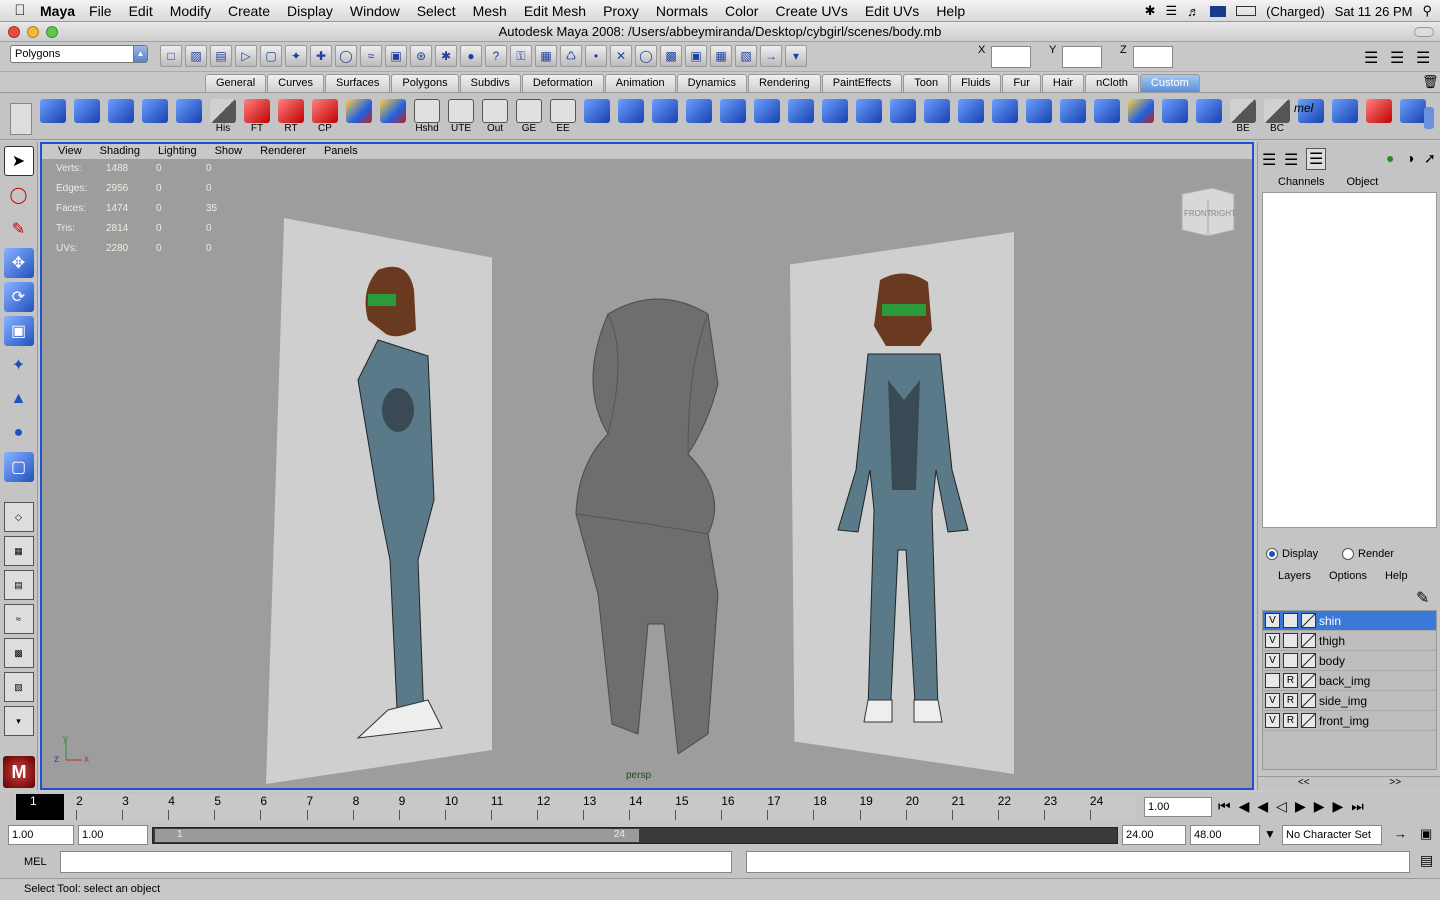 Image resolution: width=1440 pixels, height=900 pixels. I want to click on shelf-tab-custom: Custom, so click(1169, 83).